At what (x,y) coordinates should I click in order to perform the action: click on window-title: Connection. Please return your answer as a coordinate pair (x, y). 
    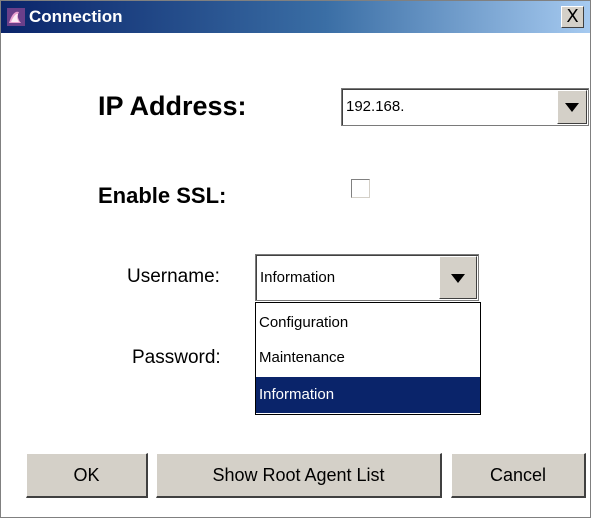
    Looking at the image, I should click on (76, 16).